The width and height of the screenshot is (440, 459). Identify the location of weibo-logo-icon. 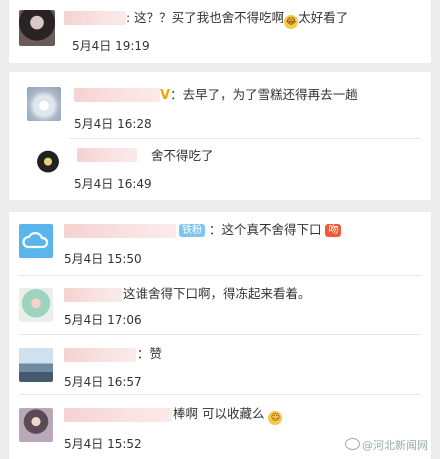
(352, 444).